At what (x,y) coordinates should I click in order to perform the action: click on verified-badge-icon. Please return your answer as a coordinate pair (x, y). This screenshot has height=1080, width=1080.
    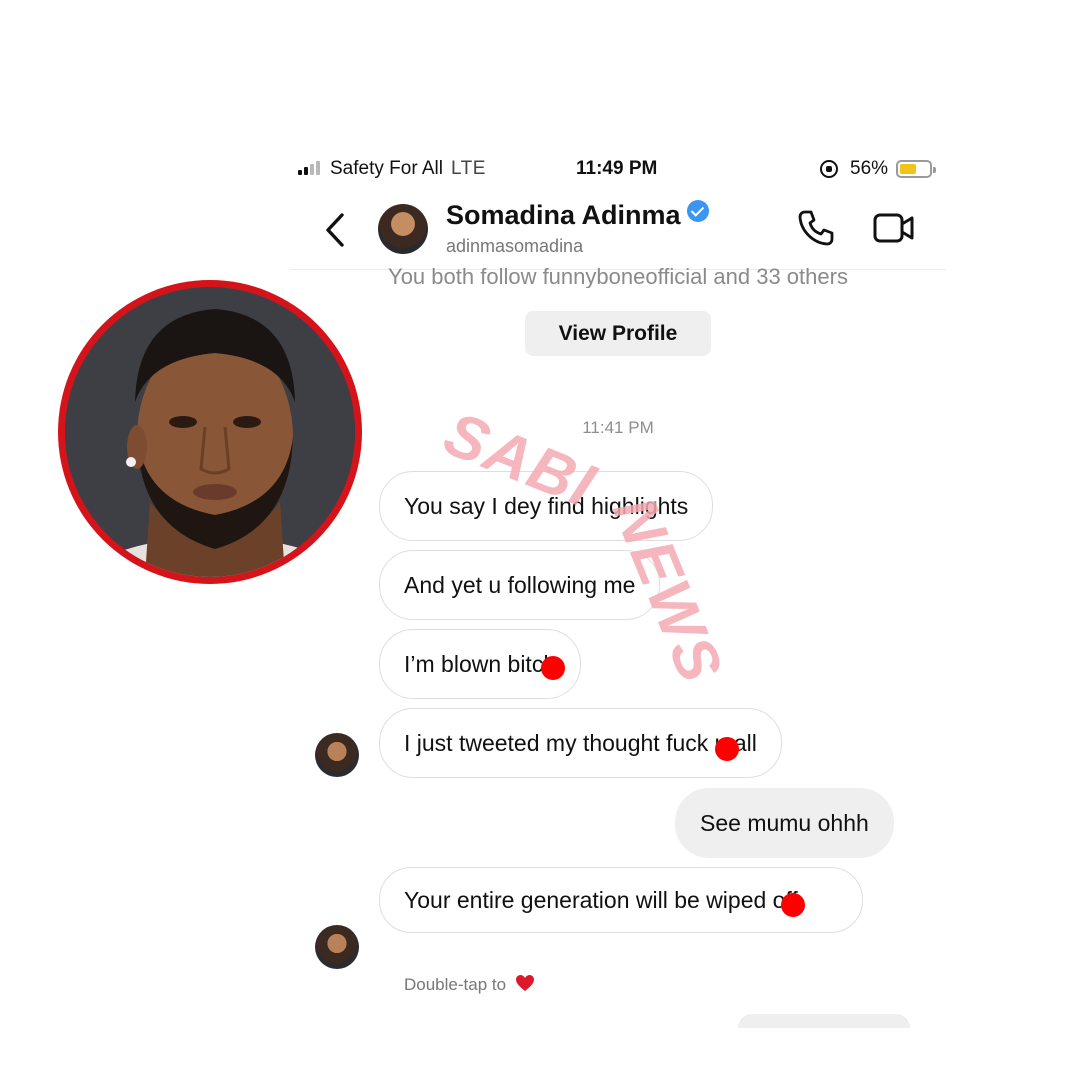
    Looking at the image, I should click on (697, 211).